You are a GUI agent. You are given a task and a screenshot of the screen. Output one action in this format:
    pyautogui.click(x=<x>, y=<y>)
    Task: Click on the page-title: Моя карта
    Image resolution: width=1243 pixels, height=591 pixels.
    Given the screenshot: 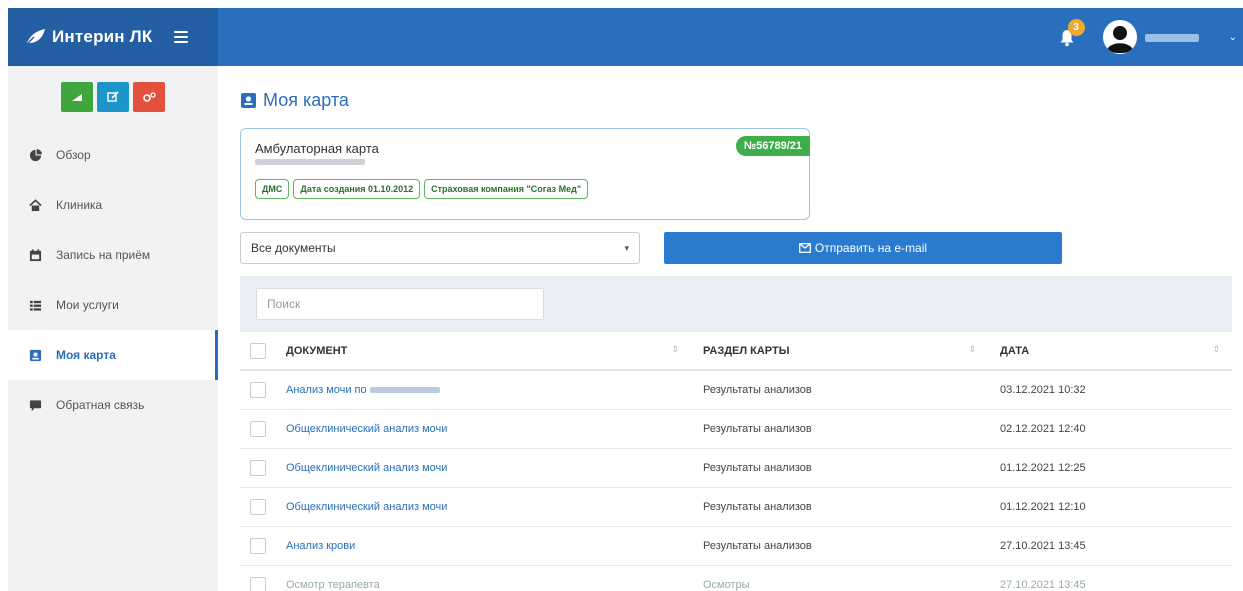 What is the action you would take?
    pyautogui.click(x=737, y=100)
    